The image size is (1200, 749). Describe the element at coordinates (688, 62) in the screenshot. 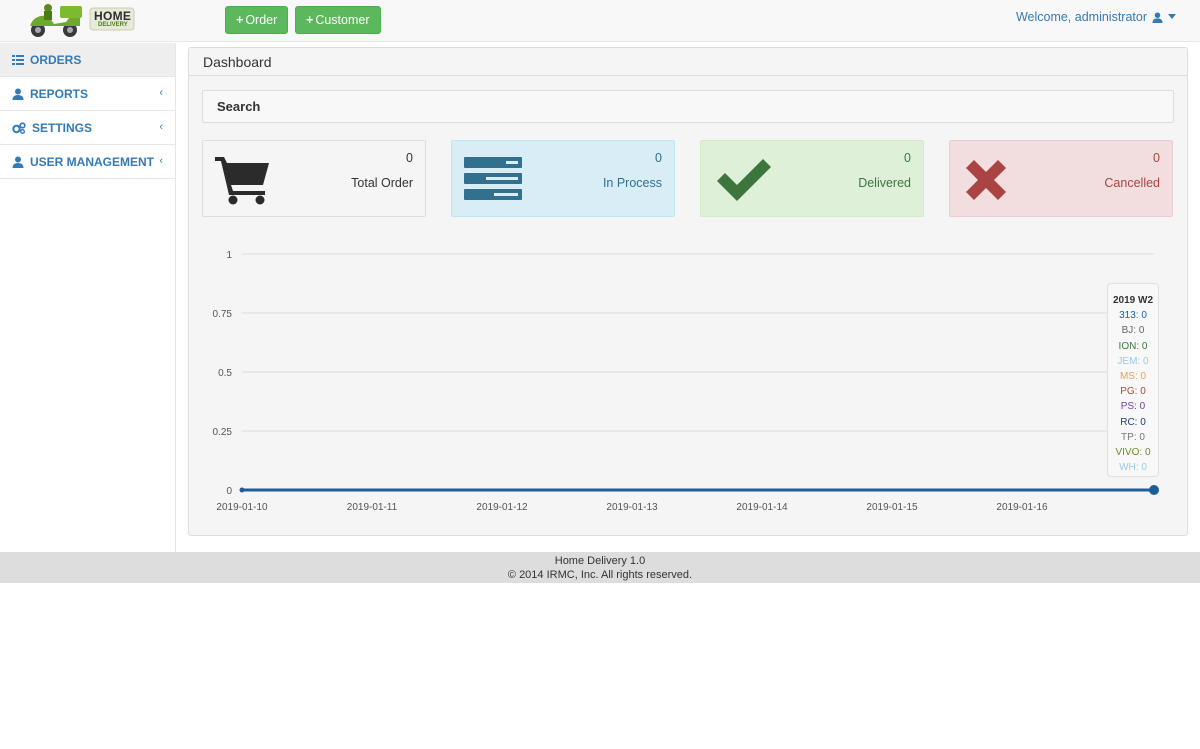

I see `page-title: Dashboard` at that location.